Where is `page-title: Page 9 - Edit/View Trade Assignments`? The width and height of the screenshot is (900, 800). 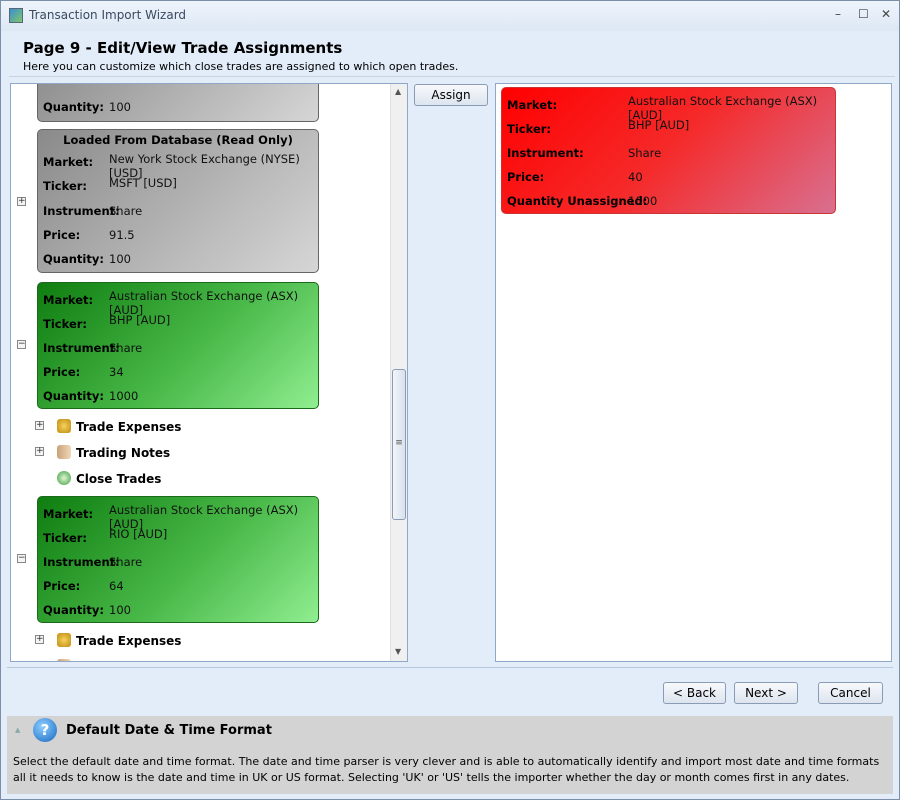 page-title: Page 9 - Edit/View Trade Assignments is located at coordinates (183, 48).